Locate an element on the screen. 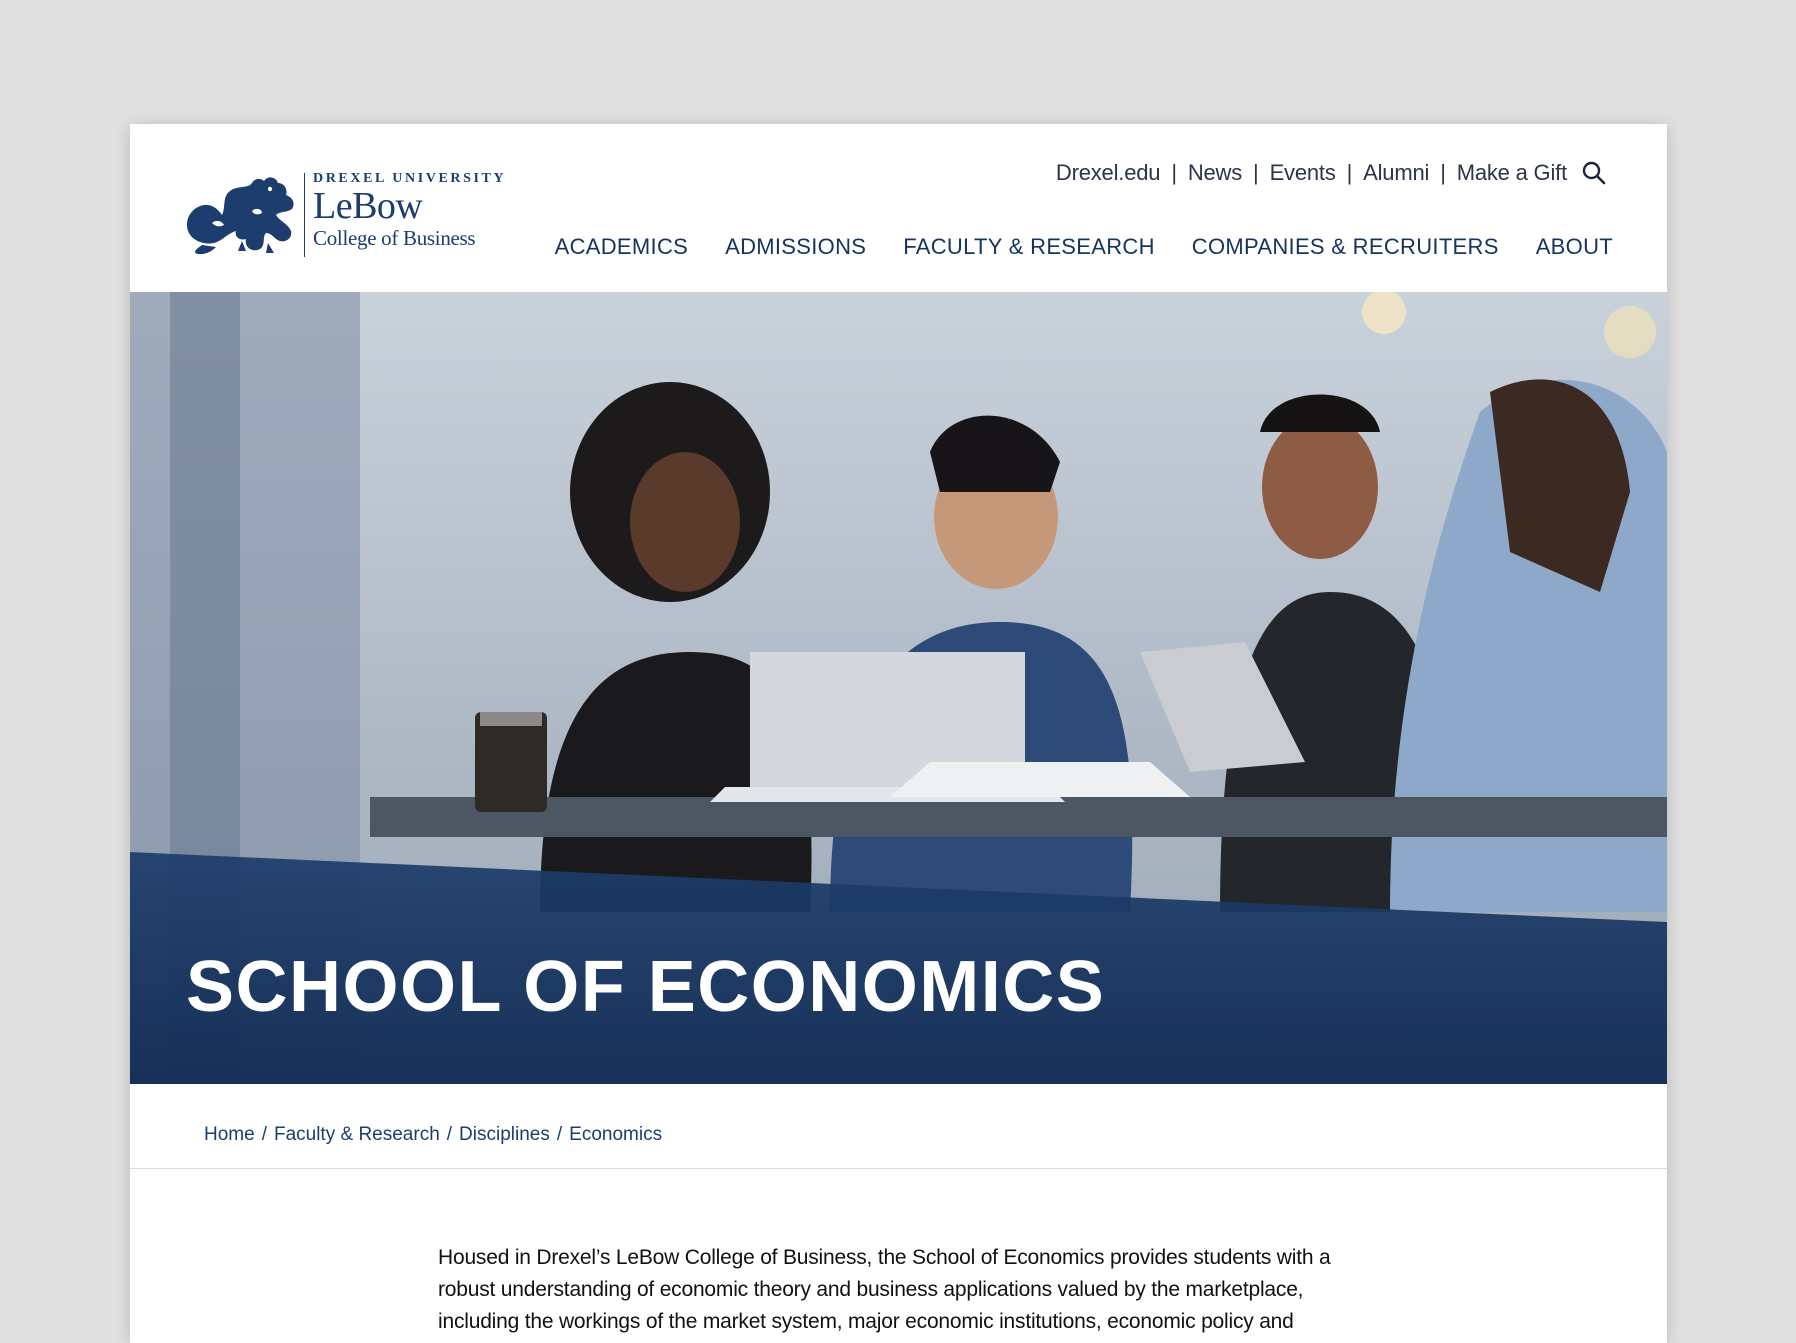  nav-item-faculty-research: FACULTY & RESEARCH is located at coordinates (1029, 247).